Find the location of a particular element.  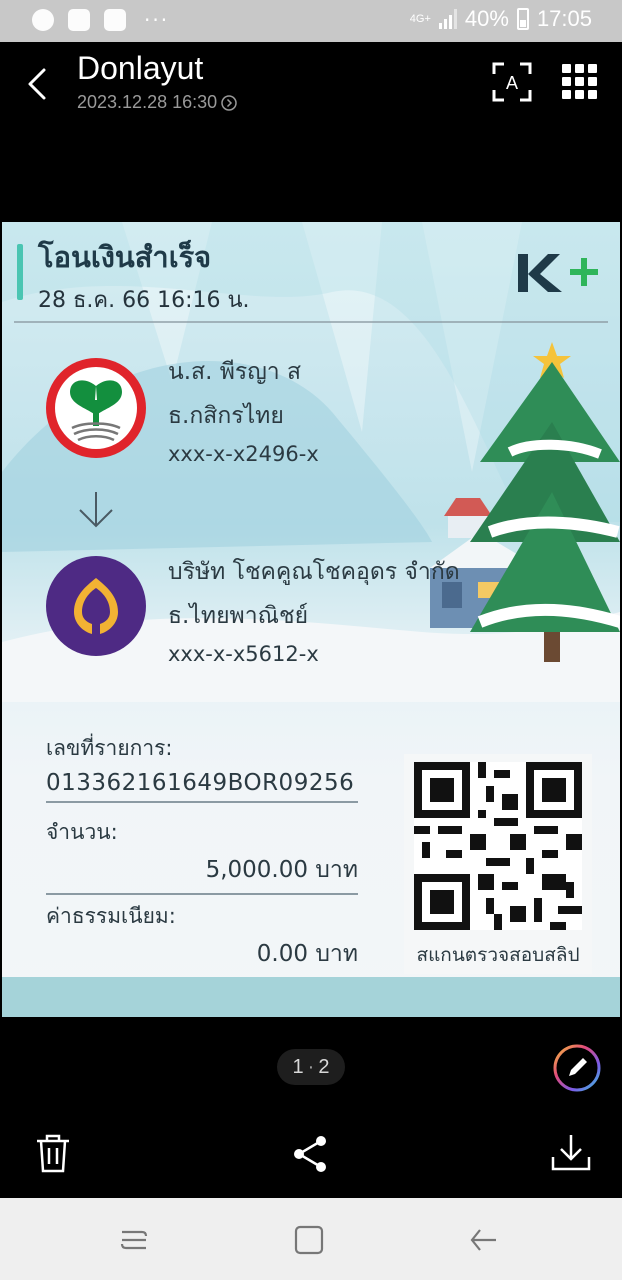

divider is located at coordinates (311, 322).